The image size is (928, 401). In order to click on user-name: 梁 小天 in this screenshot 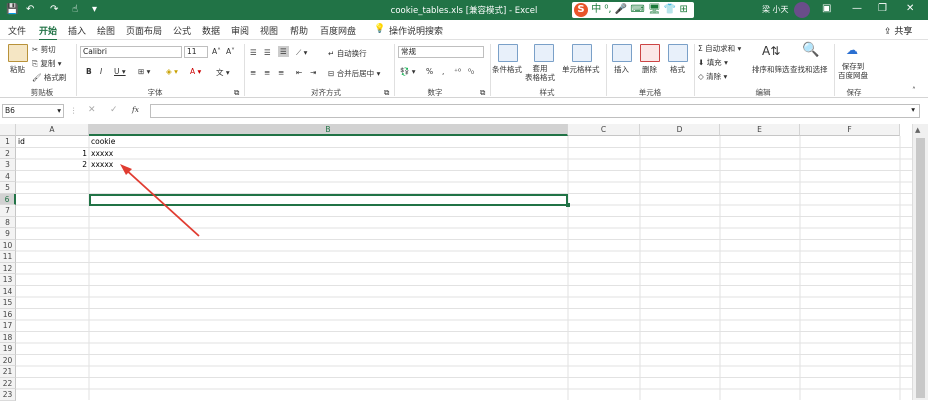, I will do `click(775, 9)`.